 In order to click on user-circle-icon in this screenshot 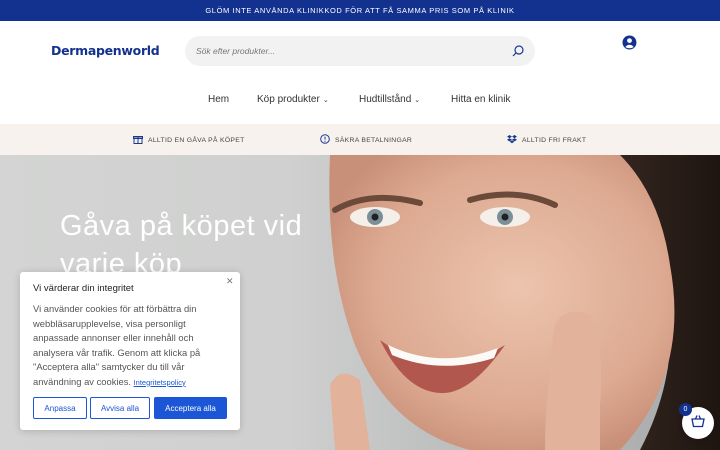, I will do `click(629, 42)`.